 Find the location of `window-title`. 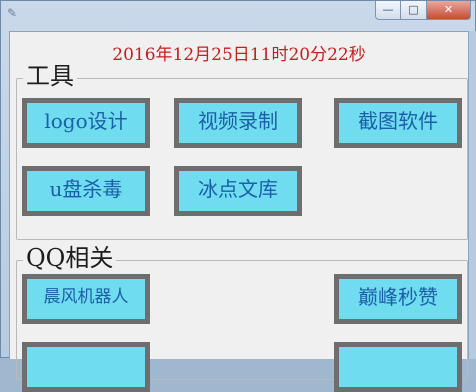

window-title is located at coordinates (87, 13).